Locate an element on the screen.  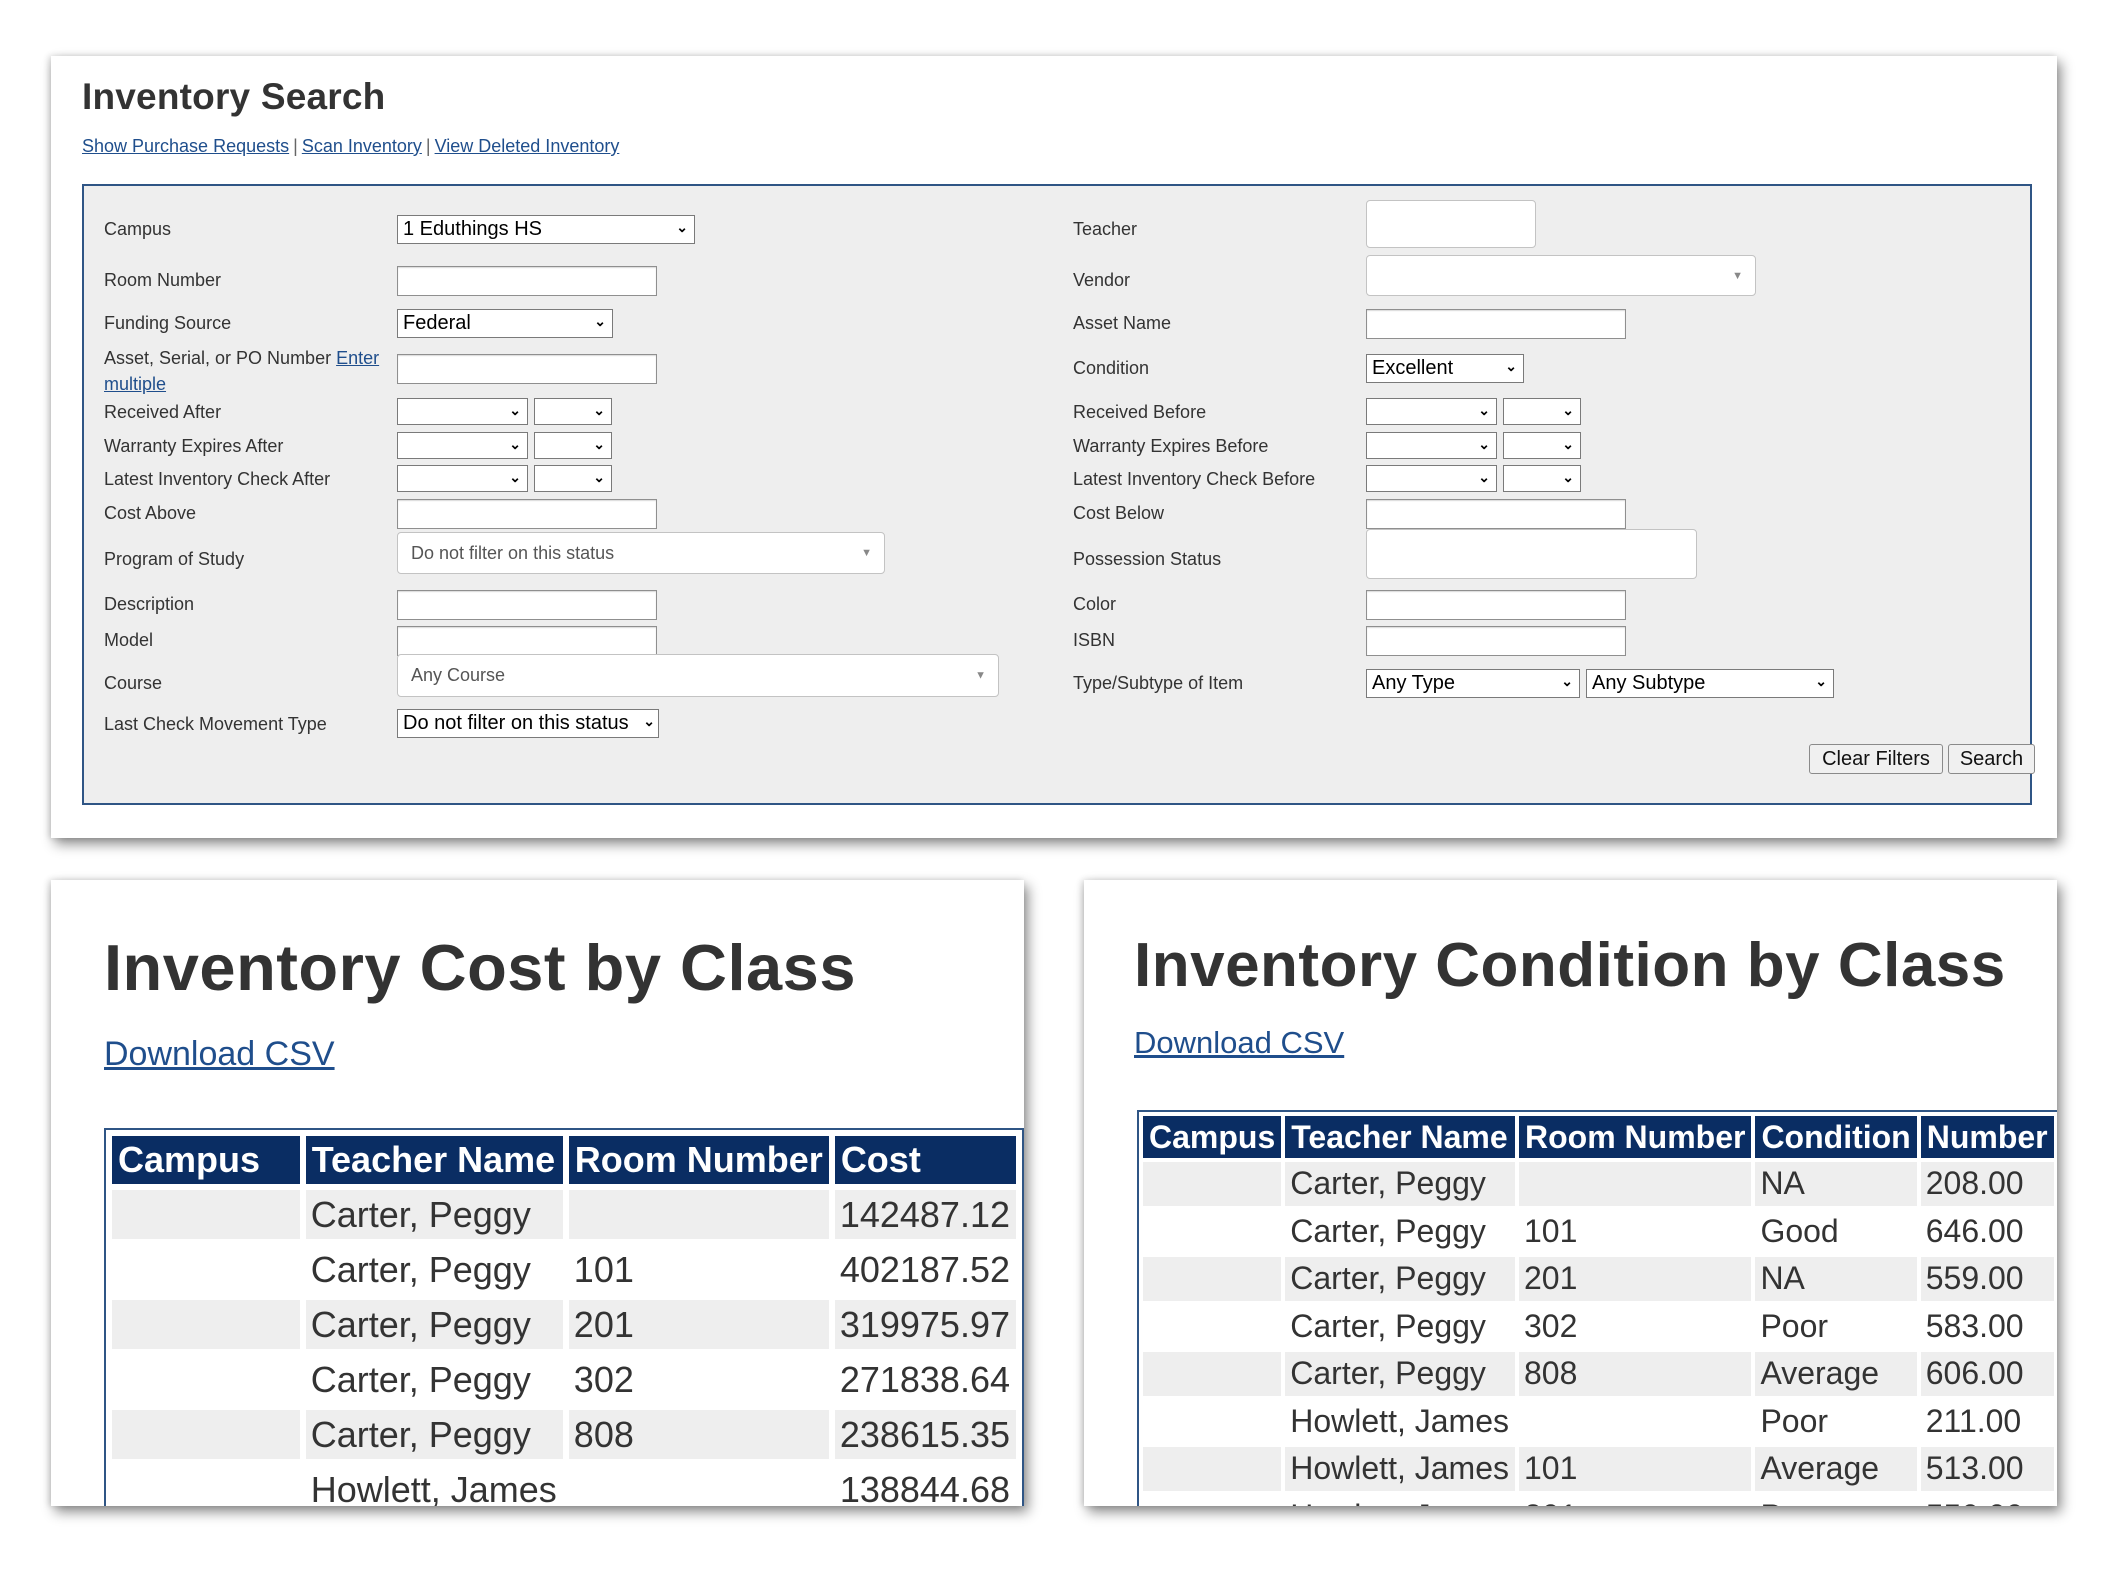
warranty-expires-after-month-select: ⌄ is located at coordinates (462, 445).